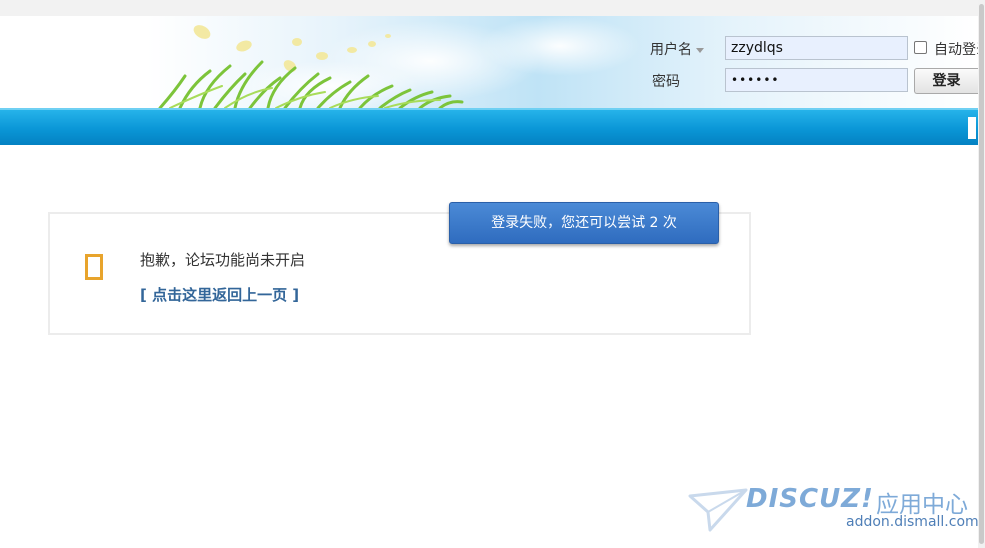 The width and height of the screenshot is (985, 548). What do you see at coordinates (584, 223) in the screenshot?
I see `login-failed-toast: 登录失败，您还可以尝试 2 次` at bounding box center [584, 223].